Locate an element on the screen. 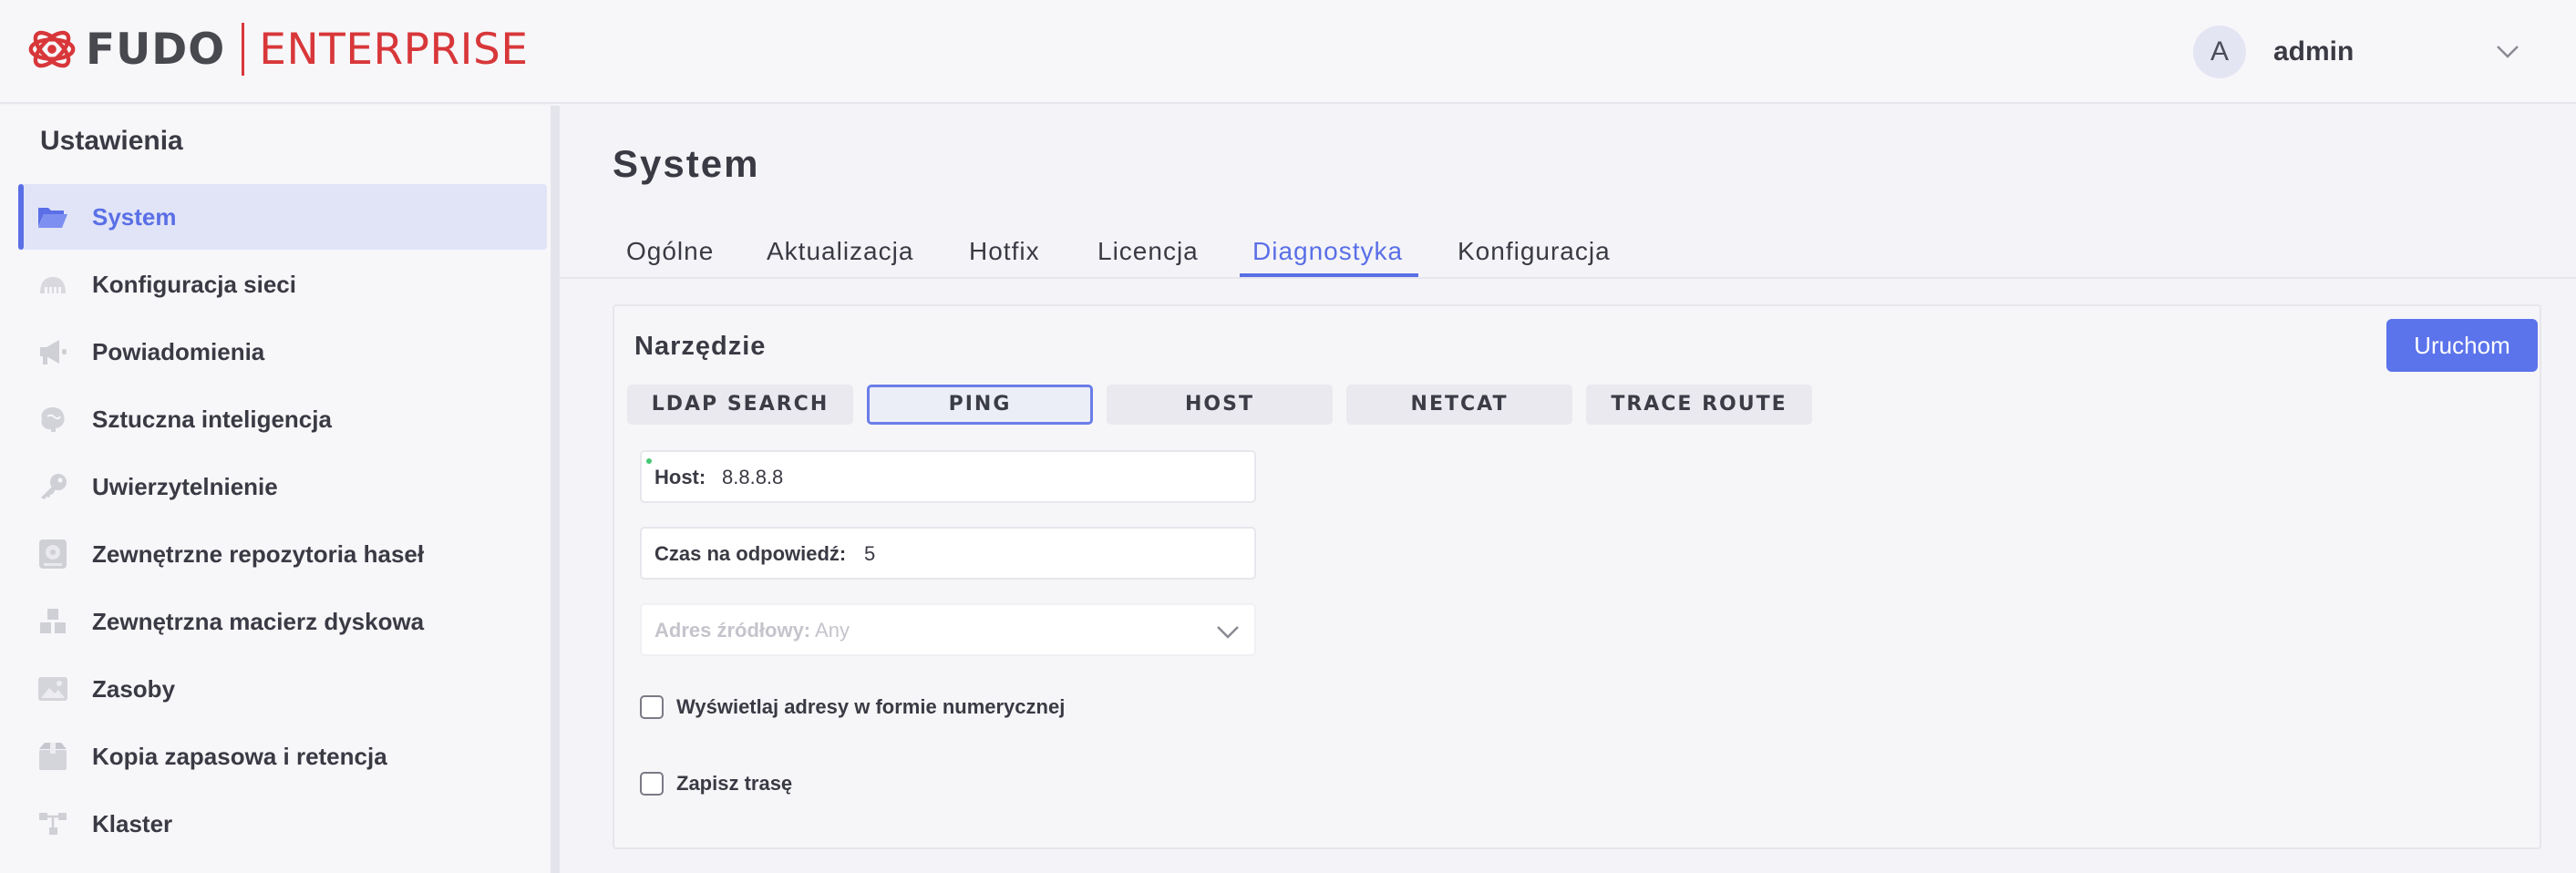 This screenshot has height=873, width=2576. numeric-addresses-label: Wyświetlaj adresy w formie numerycznej is located at coordinates (870, 707).